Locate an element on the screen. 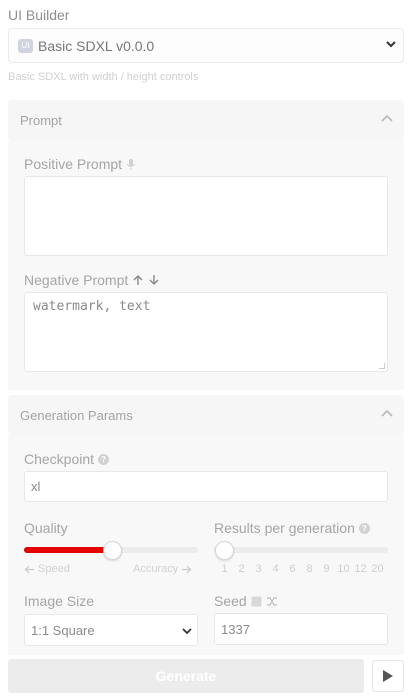  negative-prompt-input: watermark, text is located at coordinates (206, 332).